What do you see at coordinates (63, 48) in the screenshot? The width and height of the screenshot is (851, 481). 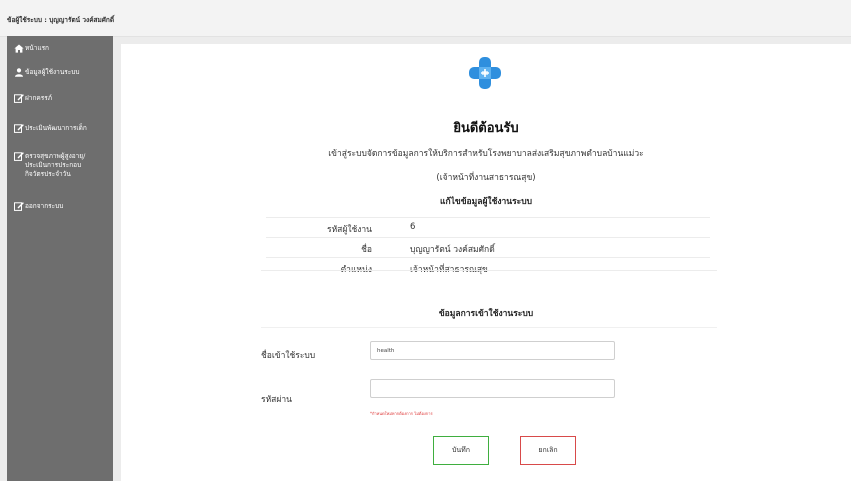 I see `sidebar-item-home: หน้าแรก` at bounding box center [63, 48].